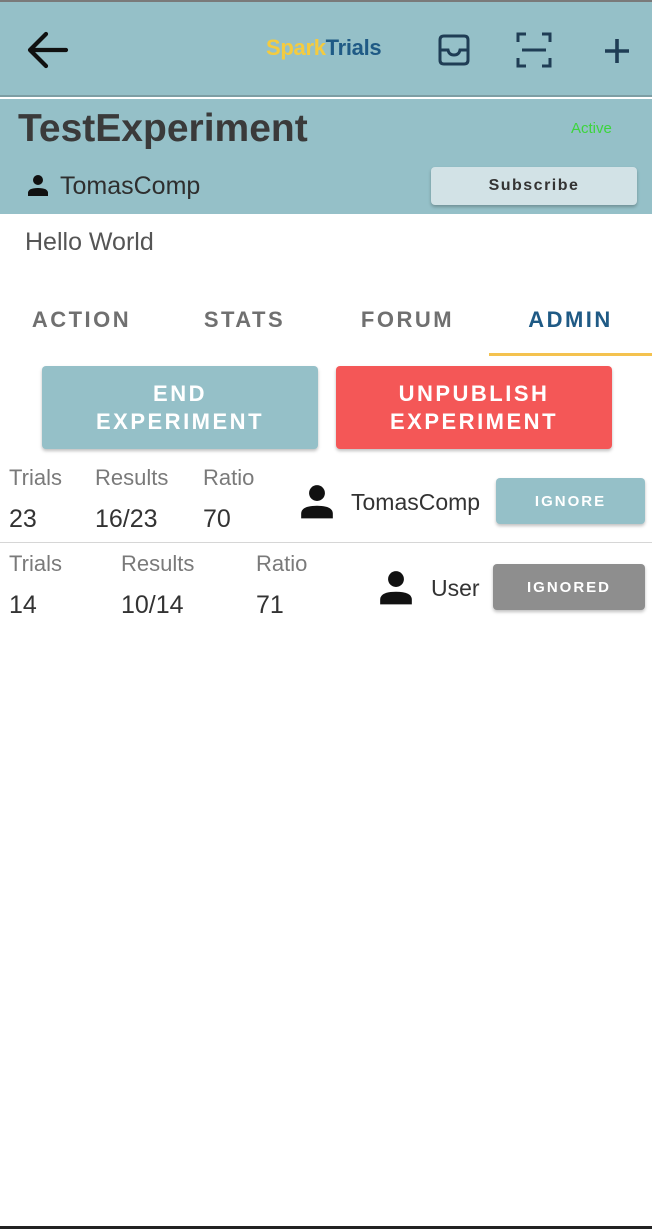  What do you see at coordinates (163, 128) in the screenshot?
I see `experiment-title: TestExperiment` at bounding box center [163, 128].